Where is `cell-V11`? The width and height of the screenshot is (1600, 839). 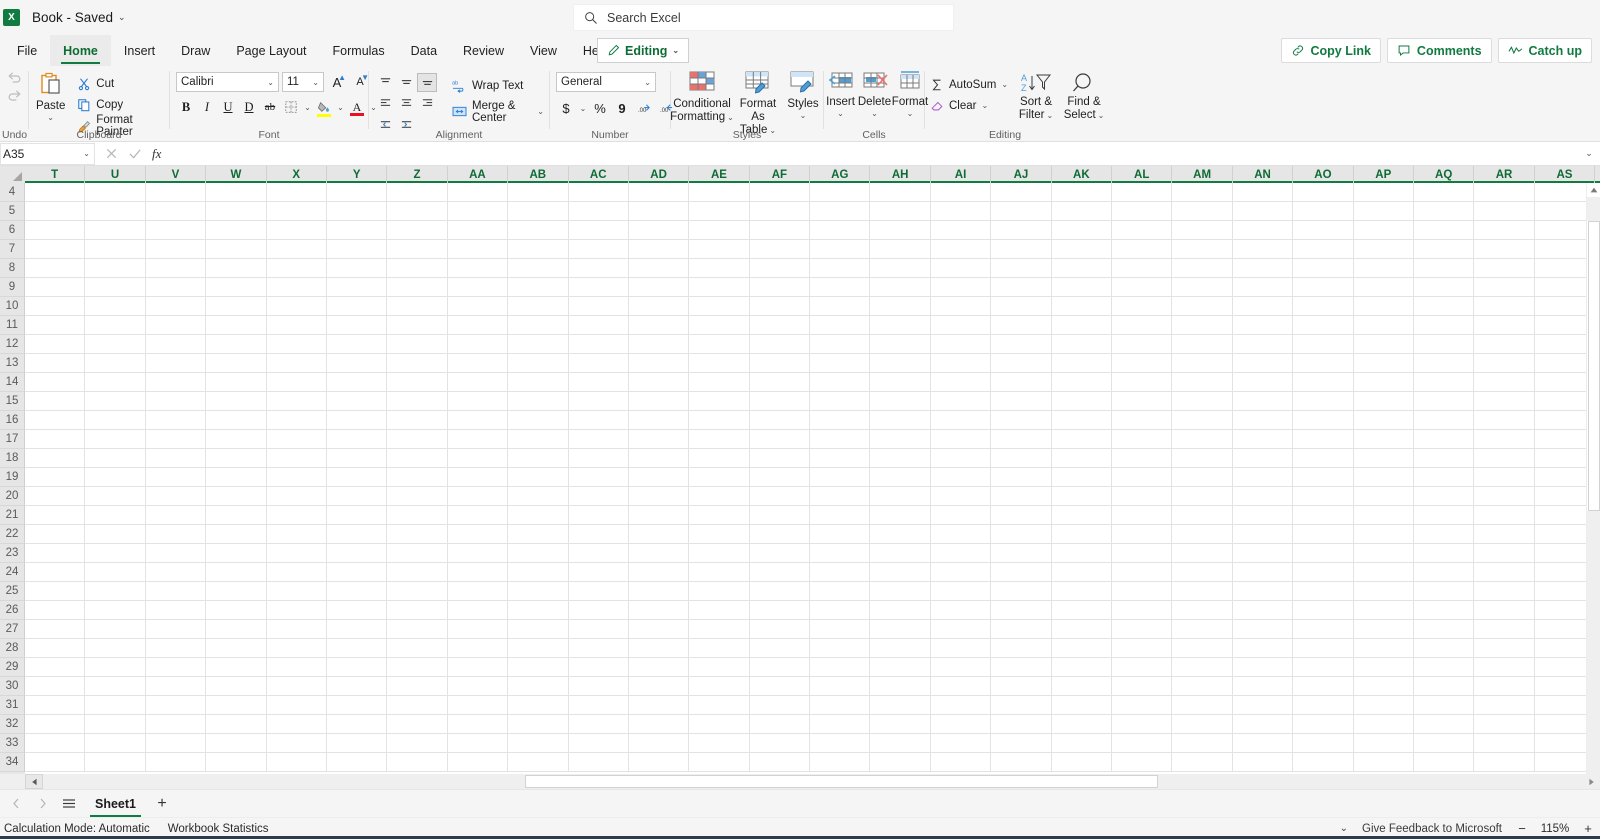
cell-V11 is located at coordinates (176, 325).